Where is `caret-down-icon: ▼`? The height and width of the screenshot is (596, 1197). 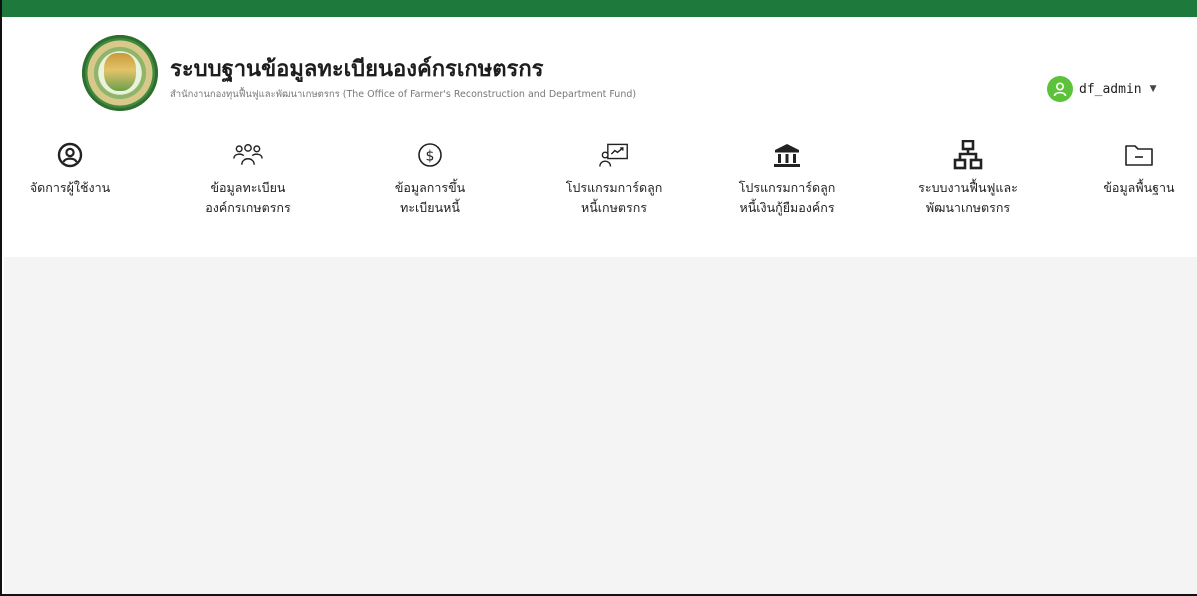
caret-down-icon: ▼ is located at coordinates (1153, 89).